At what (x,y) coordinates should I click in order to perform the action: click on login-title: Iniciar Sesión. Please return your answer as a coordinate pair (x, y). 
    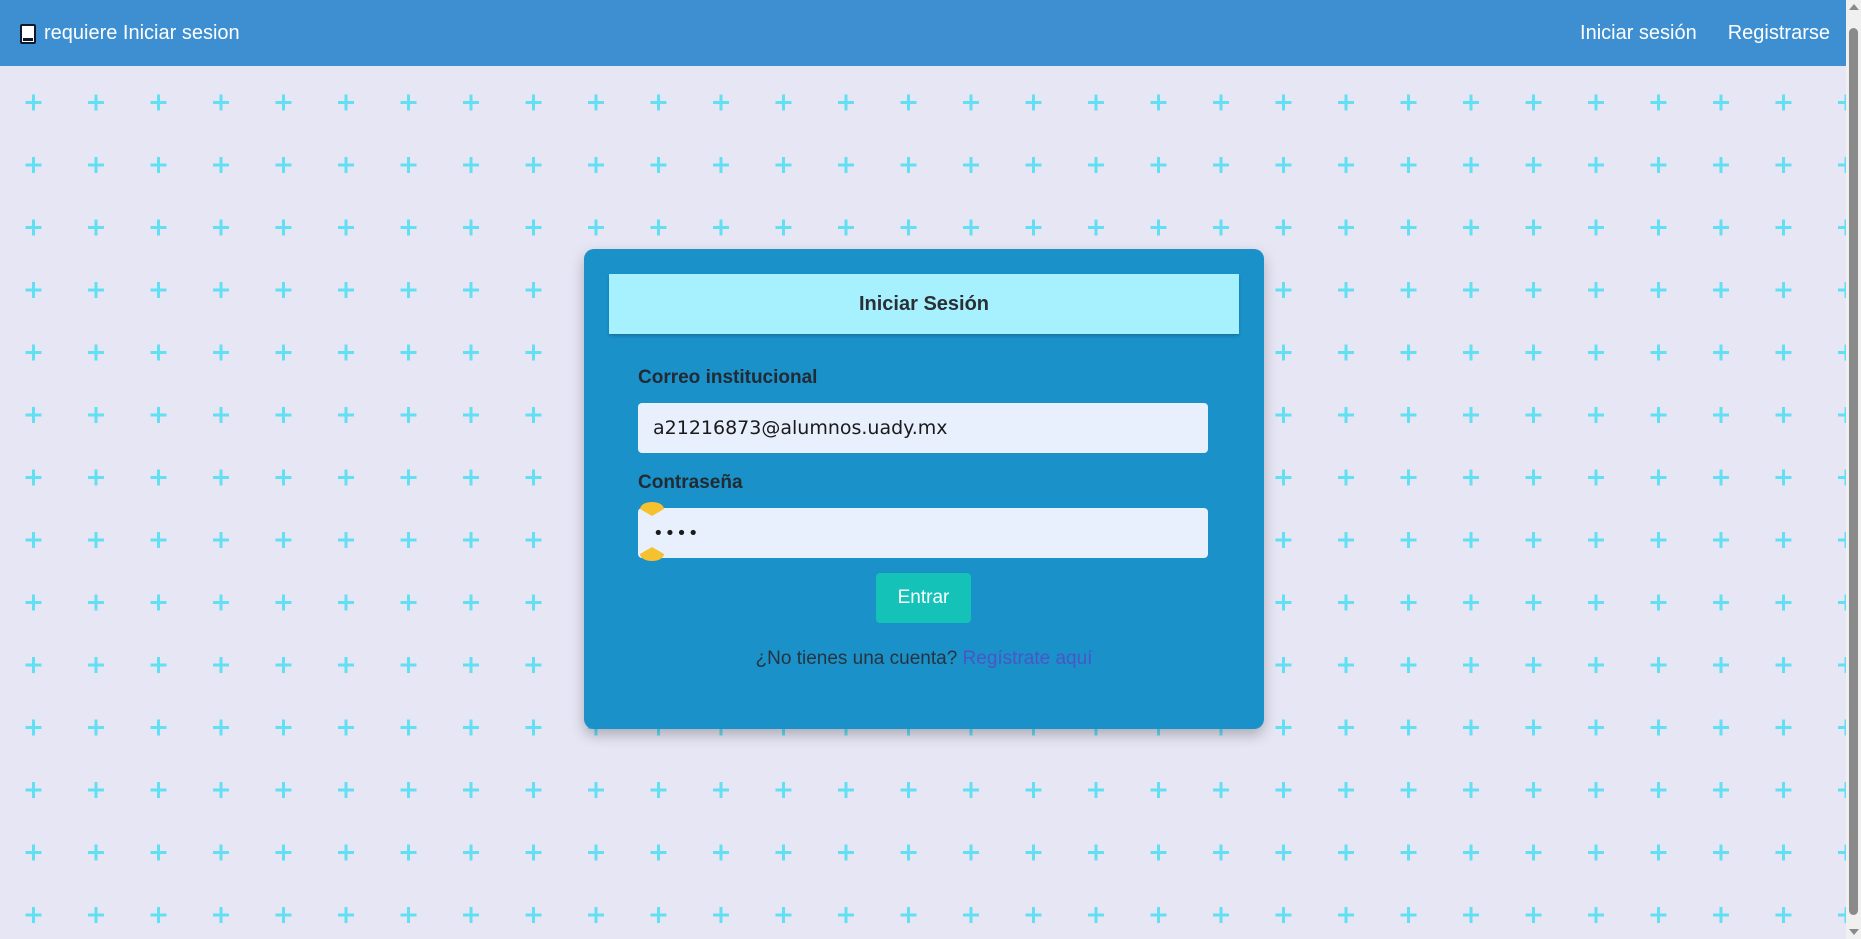
    Looking at the image, I should click on (924, 303).